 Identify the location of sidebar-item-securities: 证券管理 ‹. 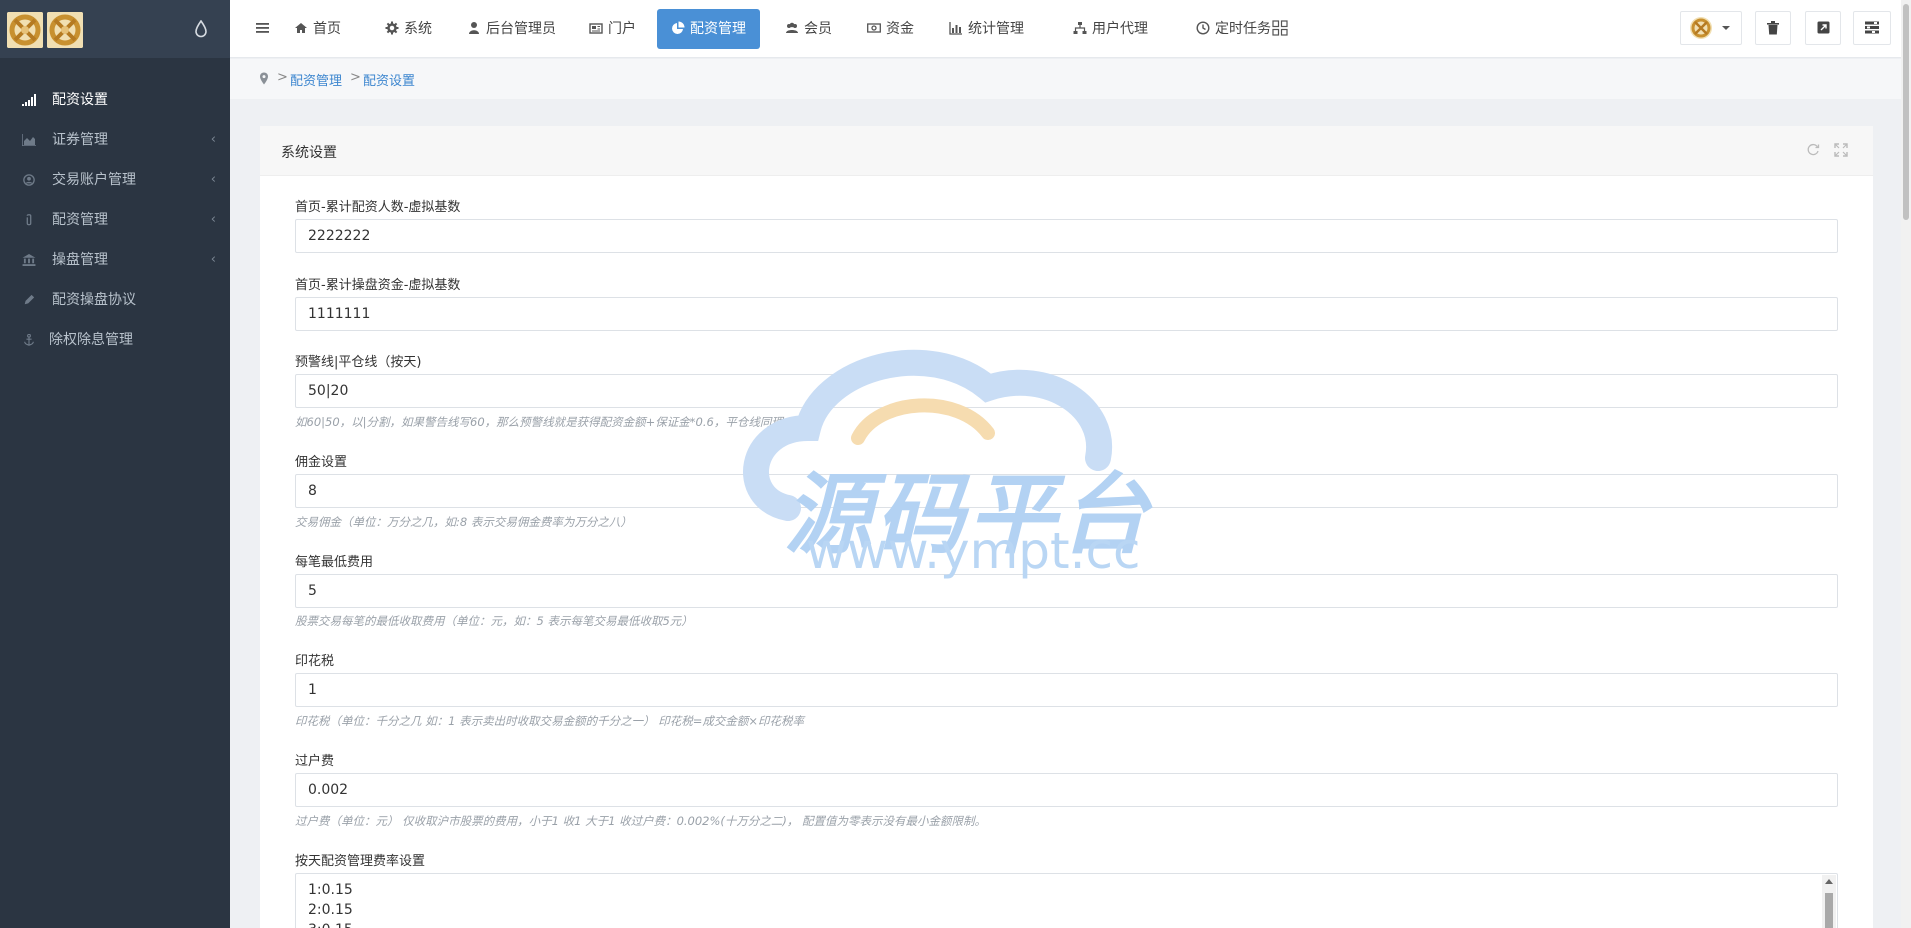
(115, 140).